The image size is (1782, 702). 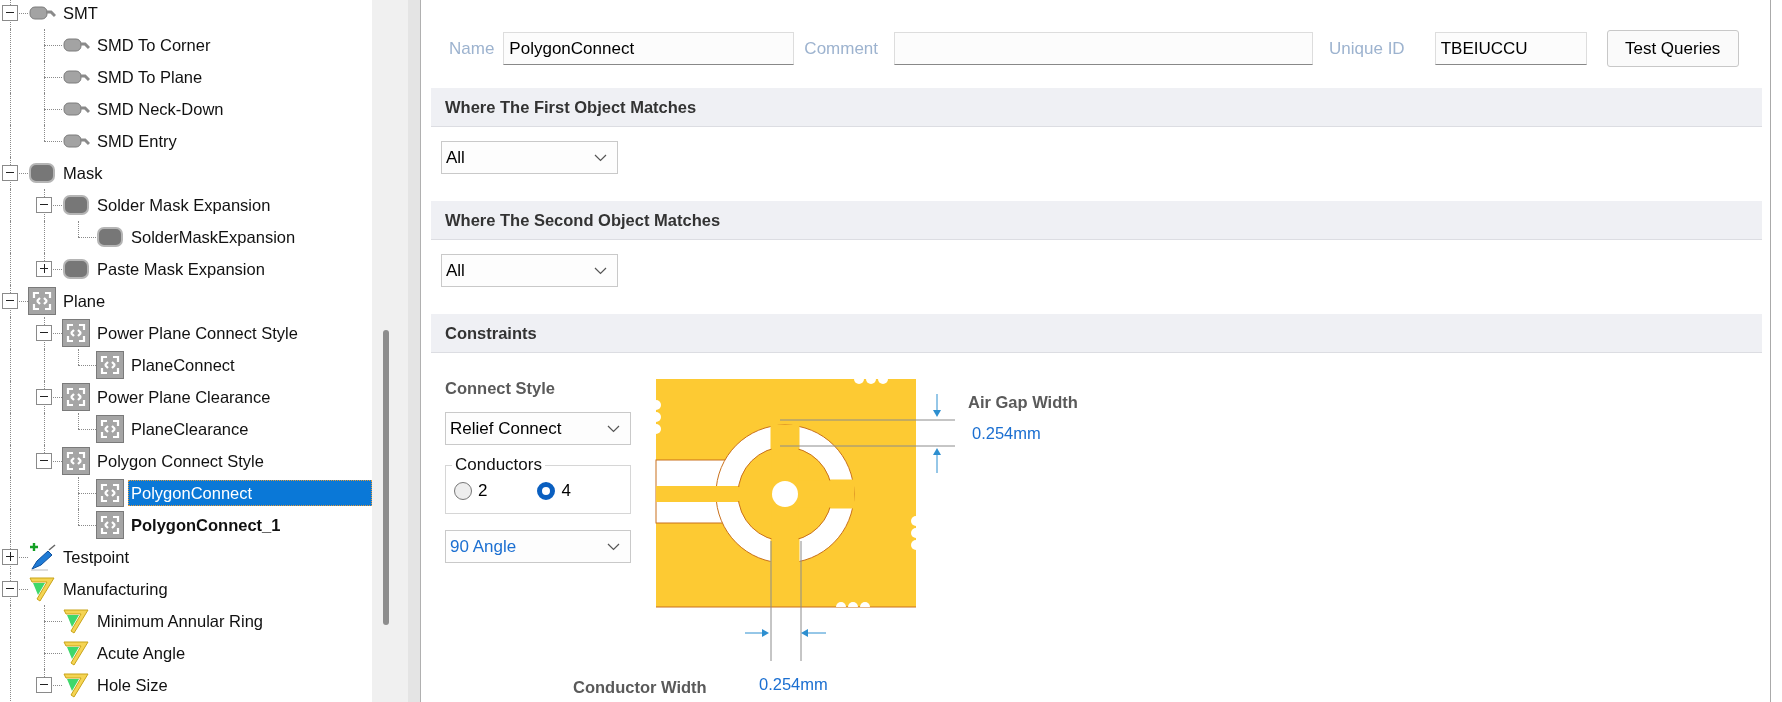 What do you see at coordinates (141, 653) in the screenshot?
I see `tree-item: Acute Angle` at bounding box center [141, 653].